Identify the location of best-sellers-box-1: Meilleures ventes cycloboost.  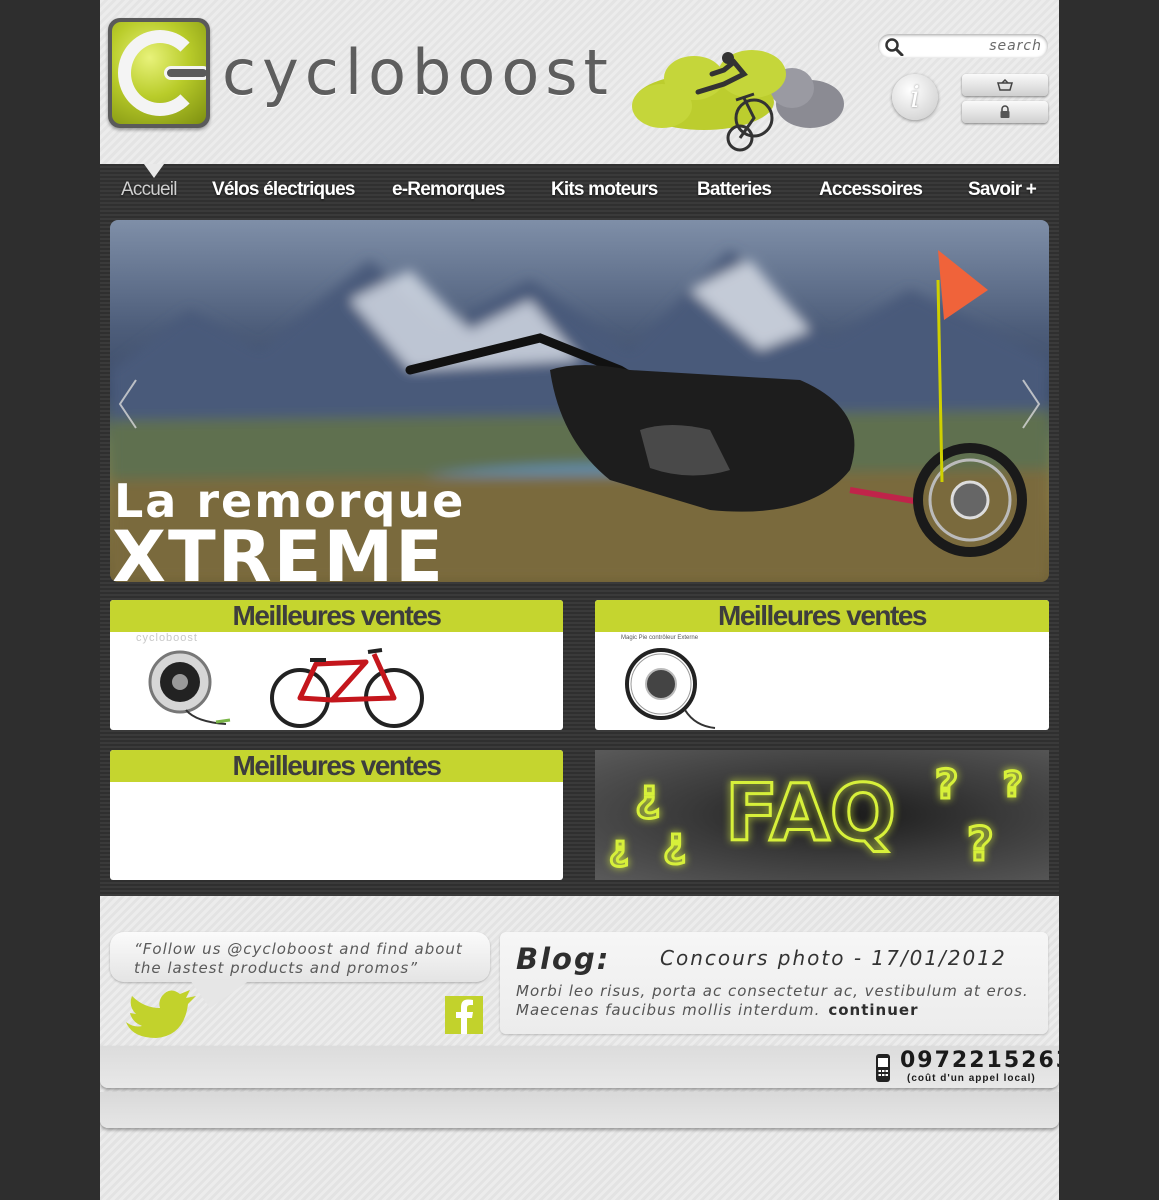
(336, 665).